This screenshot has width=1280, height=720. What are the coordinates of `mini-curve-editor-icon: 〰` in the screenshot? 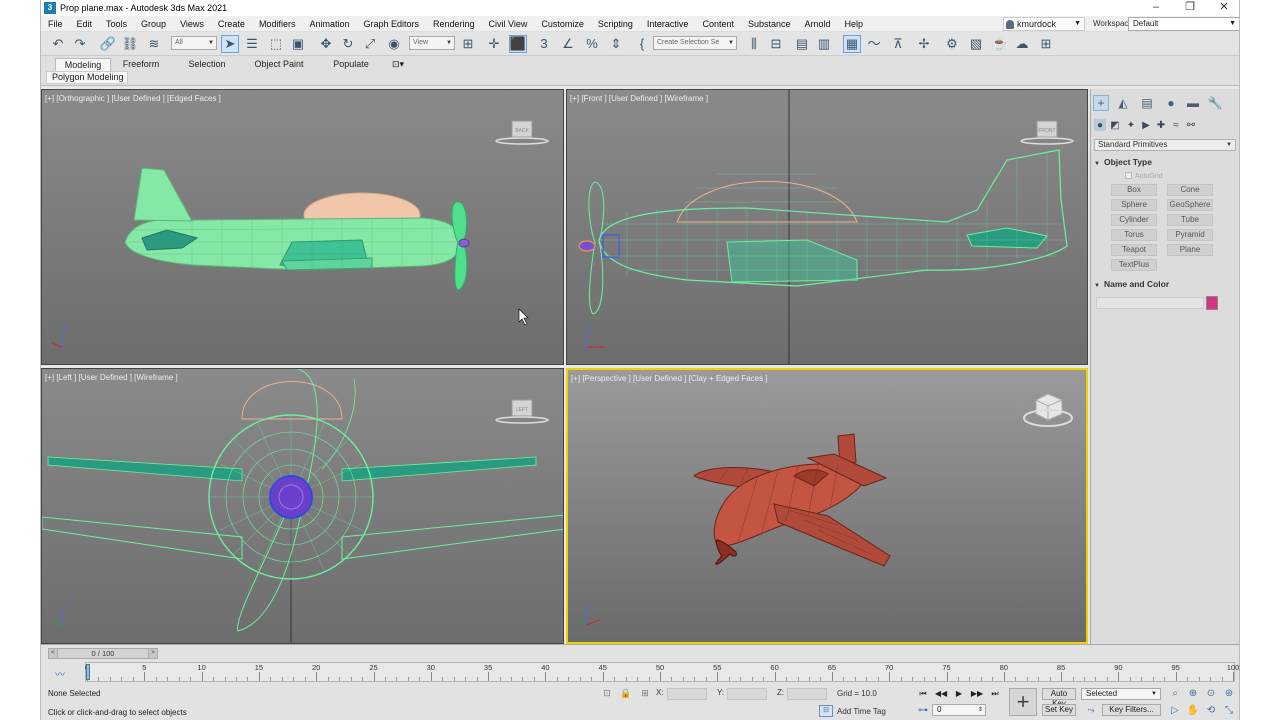 It's located at (60, 673).